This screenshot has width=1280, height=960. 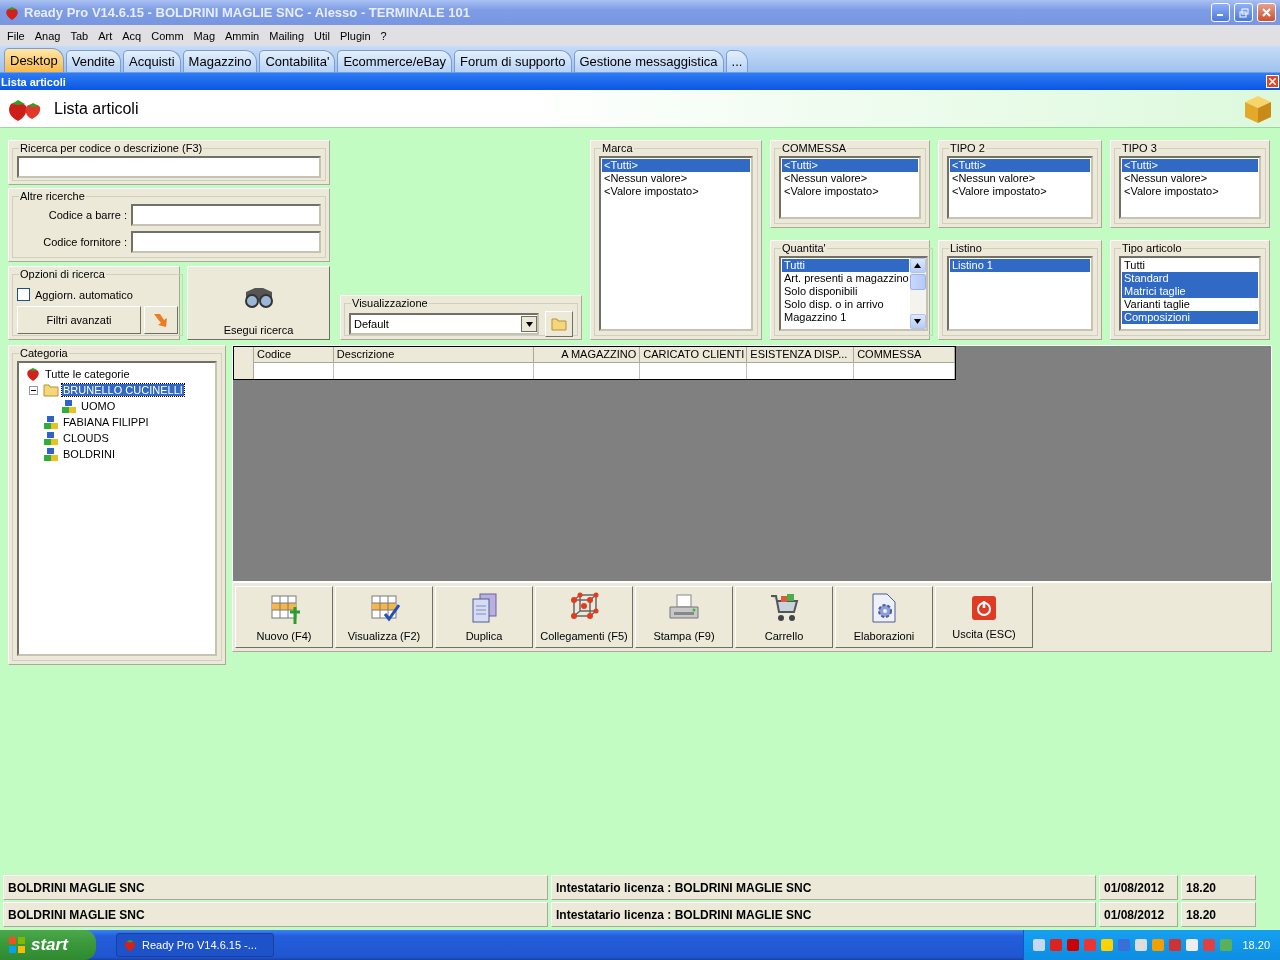 I want to click on advanced-filters-button: Filtri avanzati, so click(x=79, y=320).